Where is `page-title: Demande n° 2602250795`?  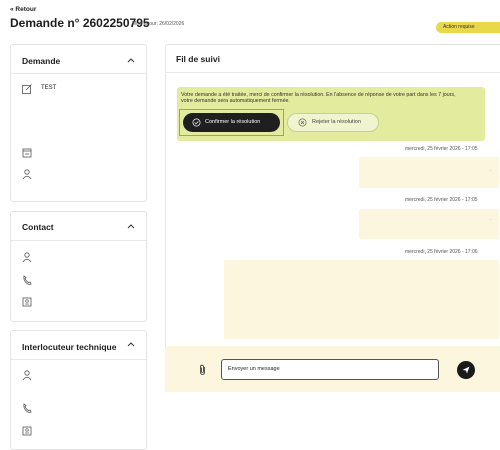 page-title: Demande n° 2602250795 is located at coordinates (80, 23).